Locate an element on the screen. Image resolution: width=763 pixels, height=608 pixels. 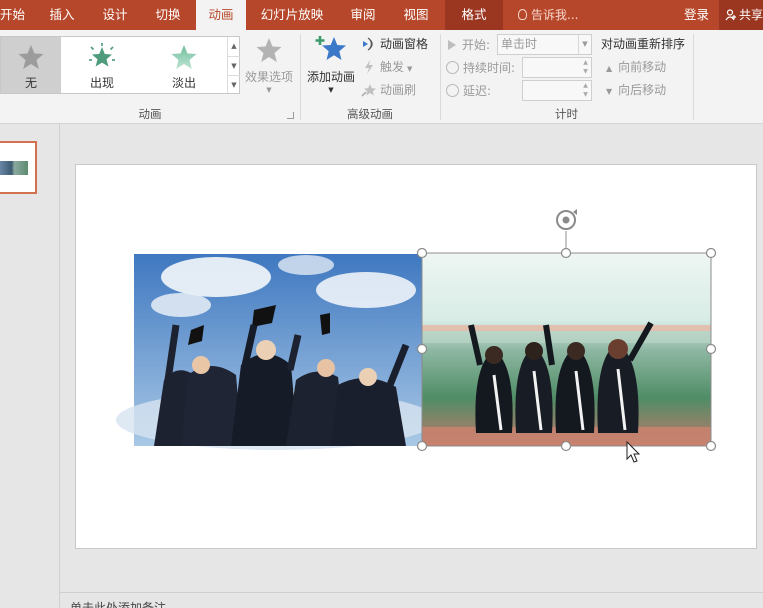
animation-pane-button: 动画窗格 is located at coordinates (394, 44).